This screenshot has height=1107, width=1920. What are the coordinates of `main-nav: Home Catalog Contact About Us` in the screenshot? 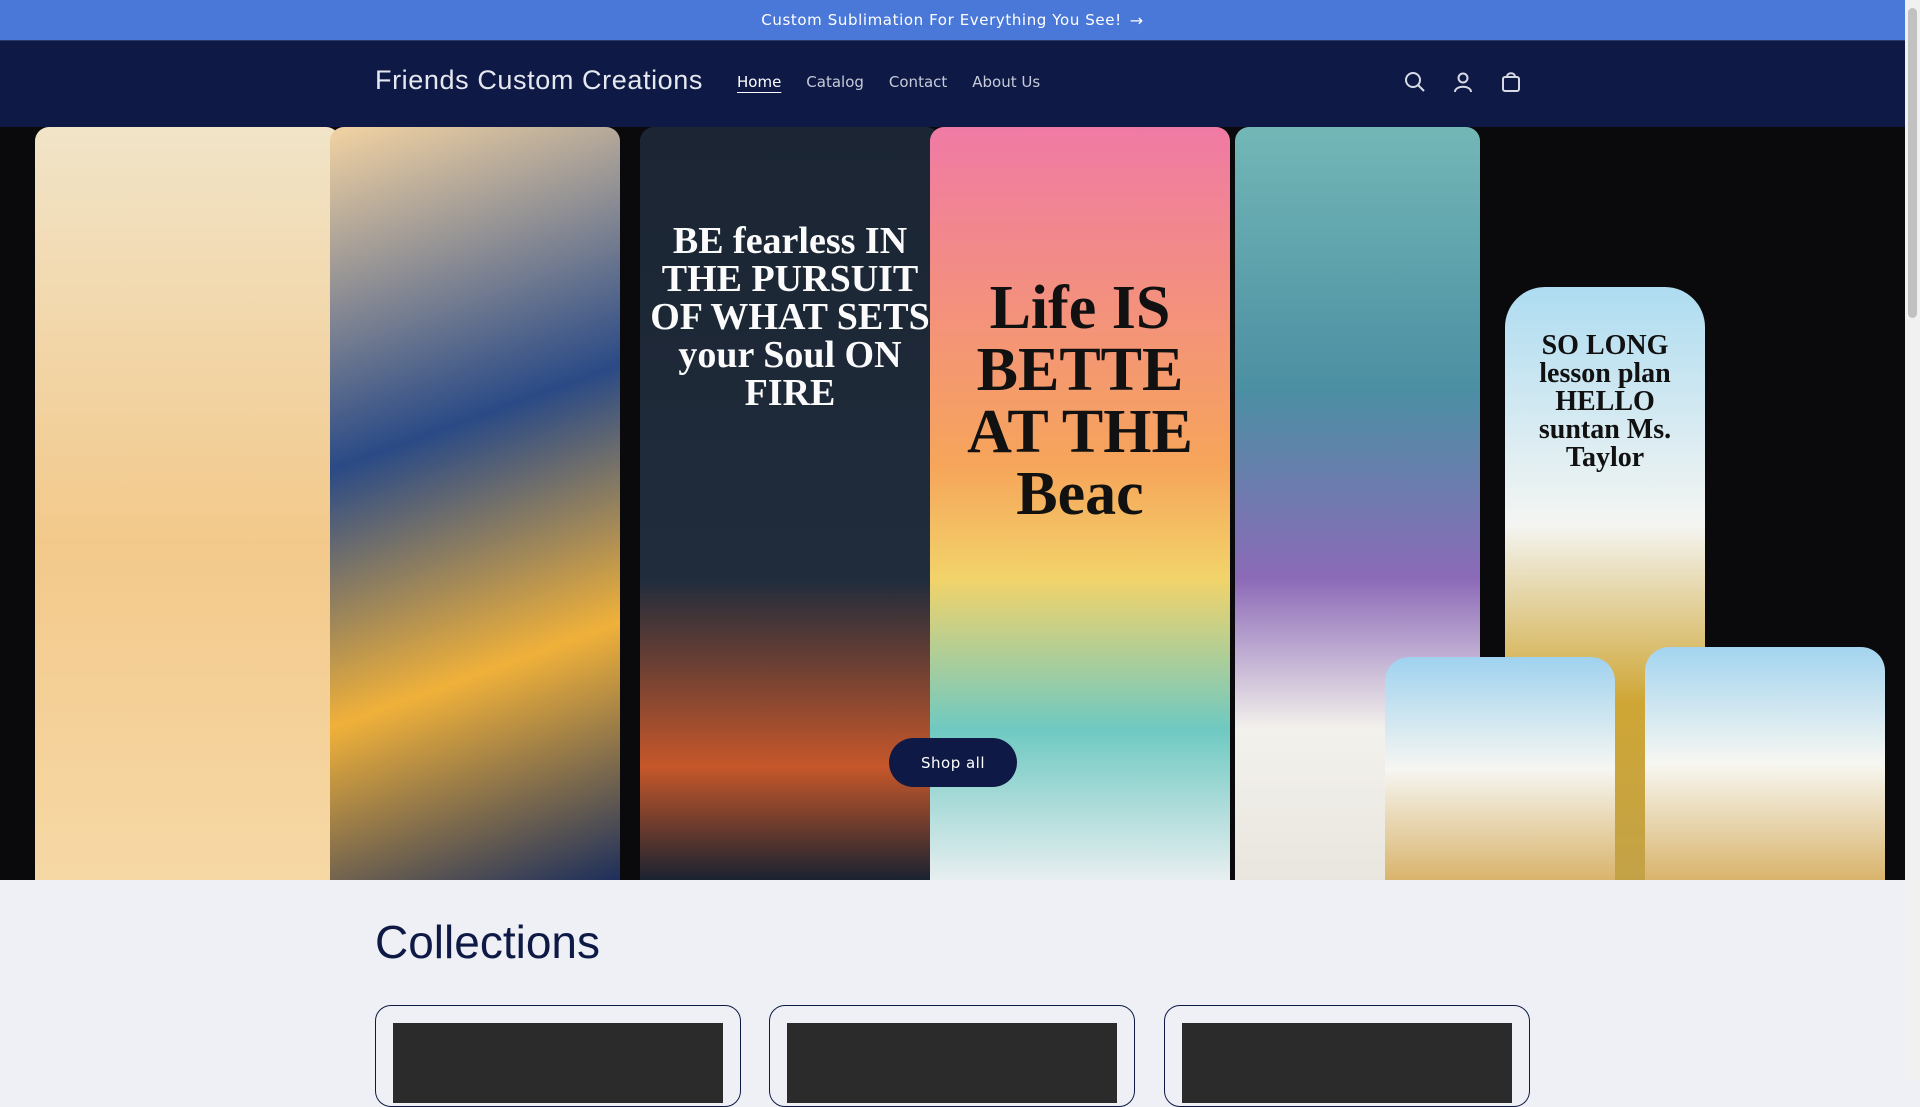 It's located at (888, 82).